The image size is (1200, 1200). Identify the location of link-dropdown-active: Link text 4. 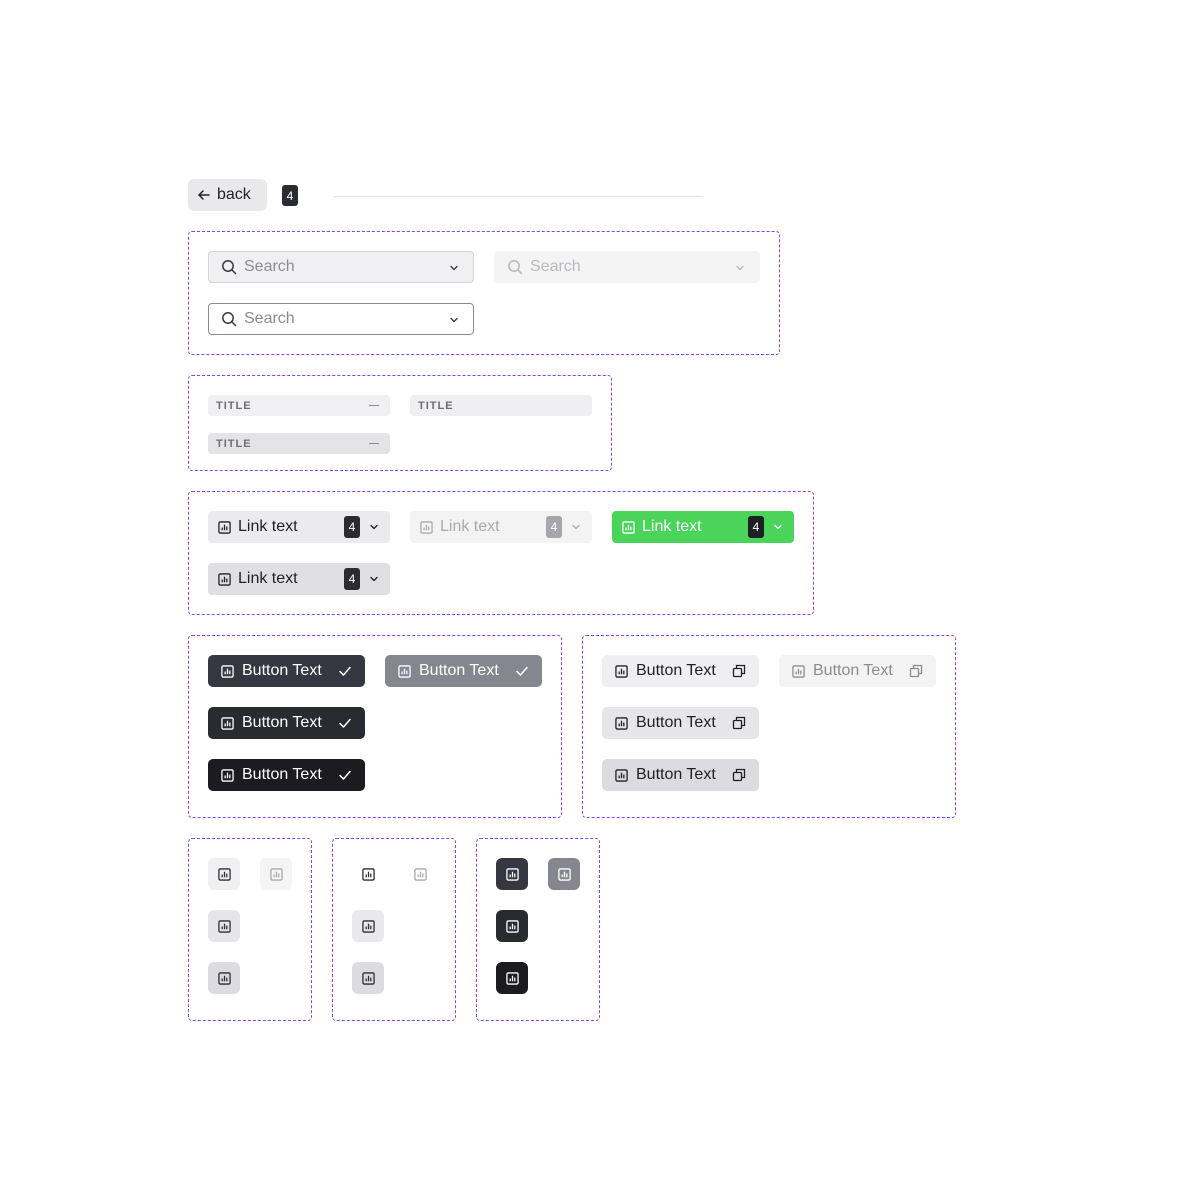
(703, 527).